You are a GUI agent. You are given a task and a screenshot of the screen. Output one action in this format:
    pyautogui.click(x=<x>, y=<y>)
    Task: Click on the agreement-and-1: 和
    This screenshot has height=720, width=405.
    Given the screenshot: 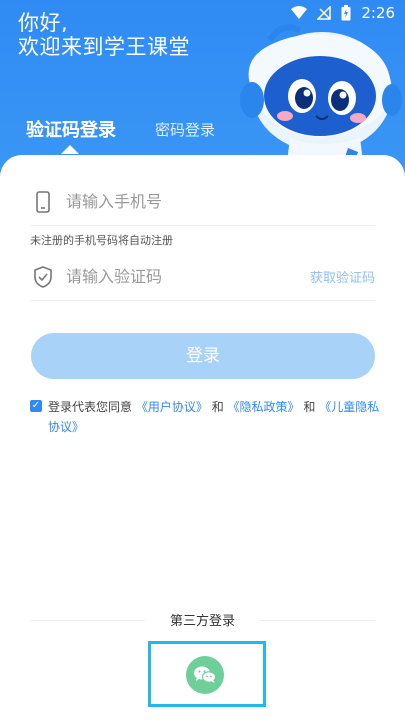 What is the action you would take?
    pyautogui.click(x=217, y=407)
    